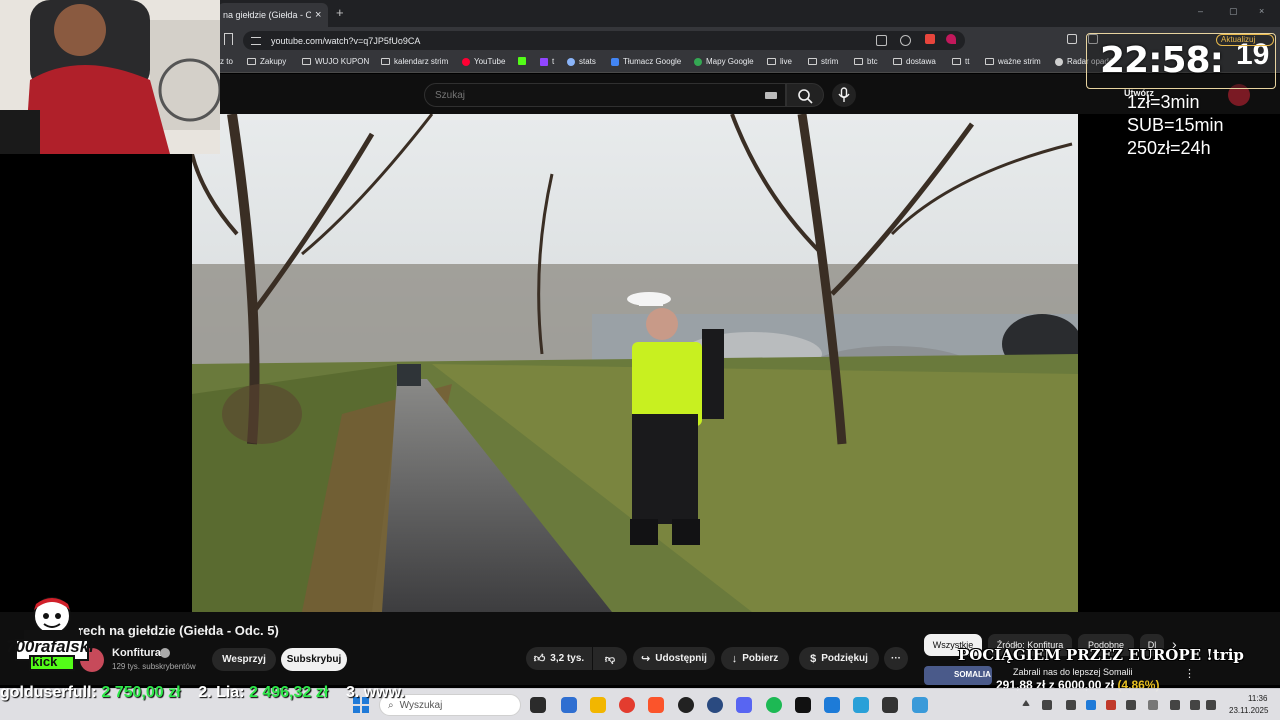  I want to click on bookmark-label: live, so click(786, 61).